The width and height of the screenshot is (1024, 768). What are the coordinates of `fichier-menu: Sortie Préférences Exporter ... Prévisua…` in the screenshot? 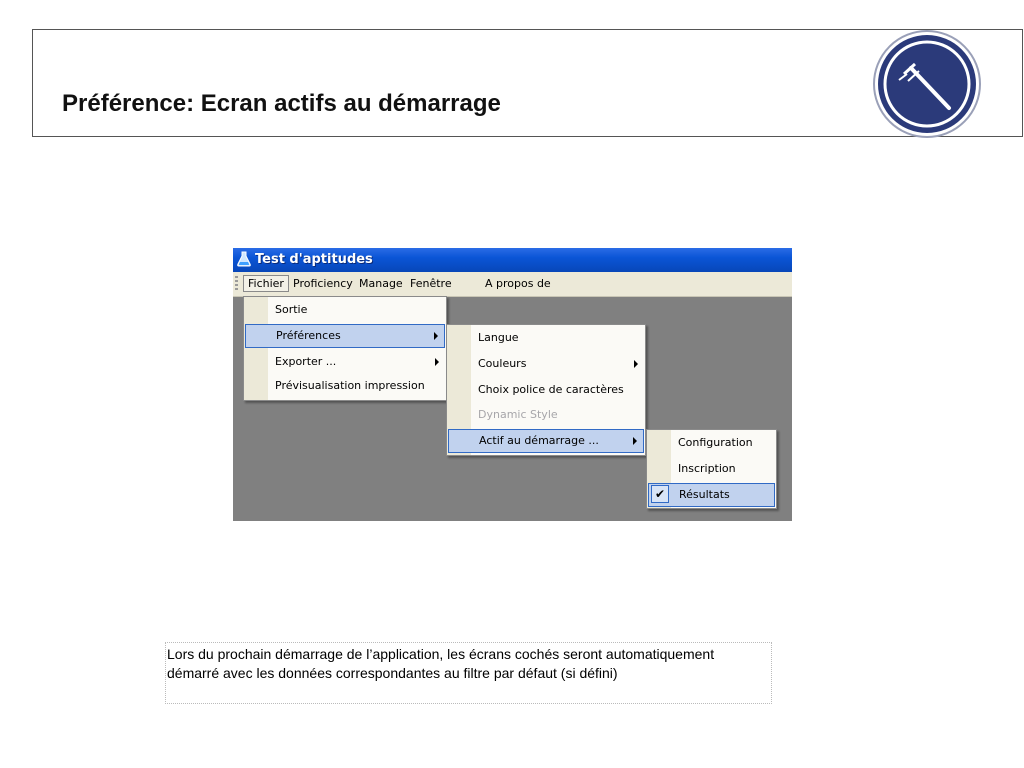 It's located at (345, 348).